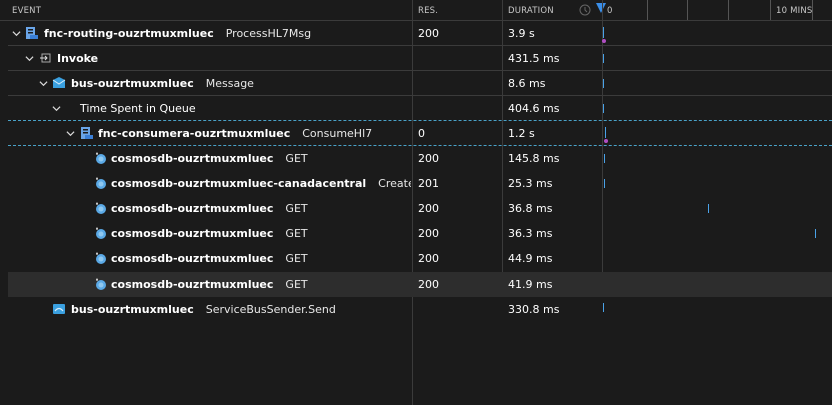 The width and height of the screenshot is (832, 405). Describe the element at coordinates (530, 233) in the screenshot. I see `event-duration: 36.3 ms` at that location.